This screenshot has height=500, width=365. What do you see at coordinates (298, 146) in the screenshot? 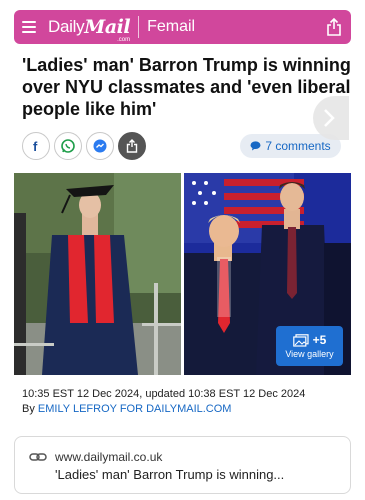
I see `comments-count: 7 comments` at bounding box center [298, 146].